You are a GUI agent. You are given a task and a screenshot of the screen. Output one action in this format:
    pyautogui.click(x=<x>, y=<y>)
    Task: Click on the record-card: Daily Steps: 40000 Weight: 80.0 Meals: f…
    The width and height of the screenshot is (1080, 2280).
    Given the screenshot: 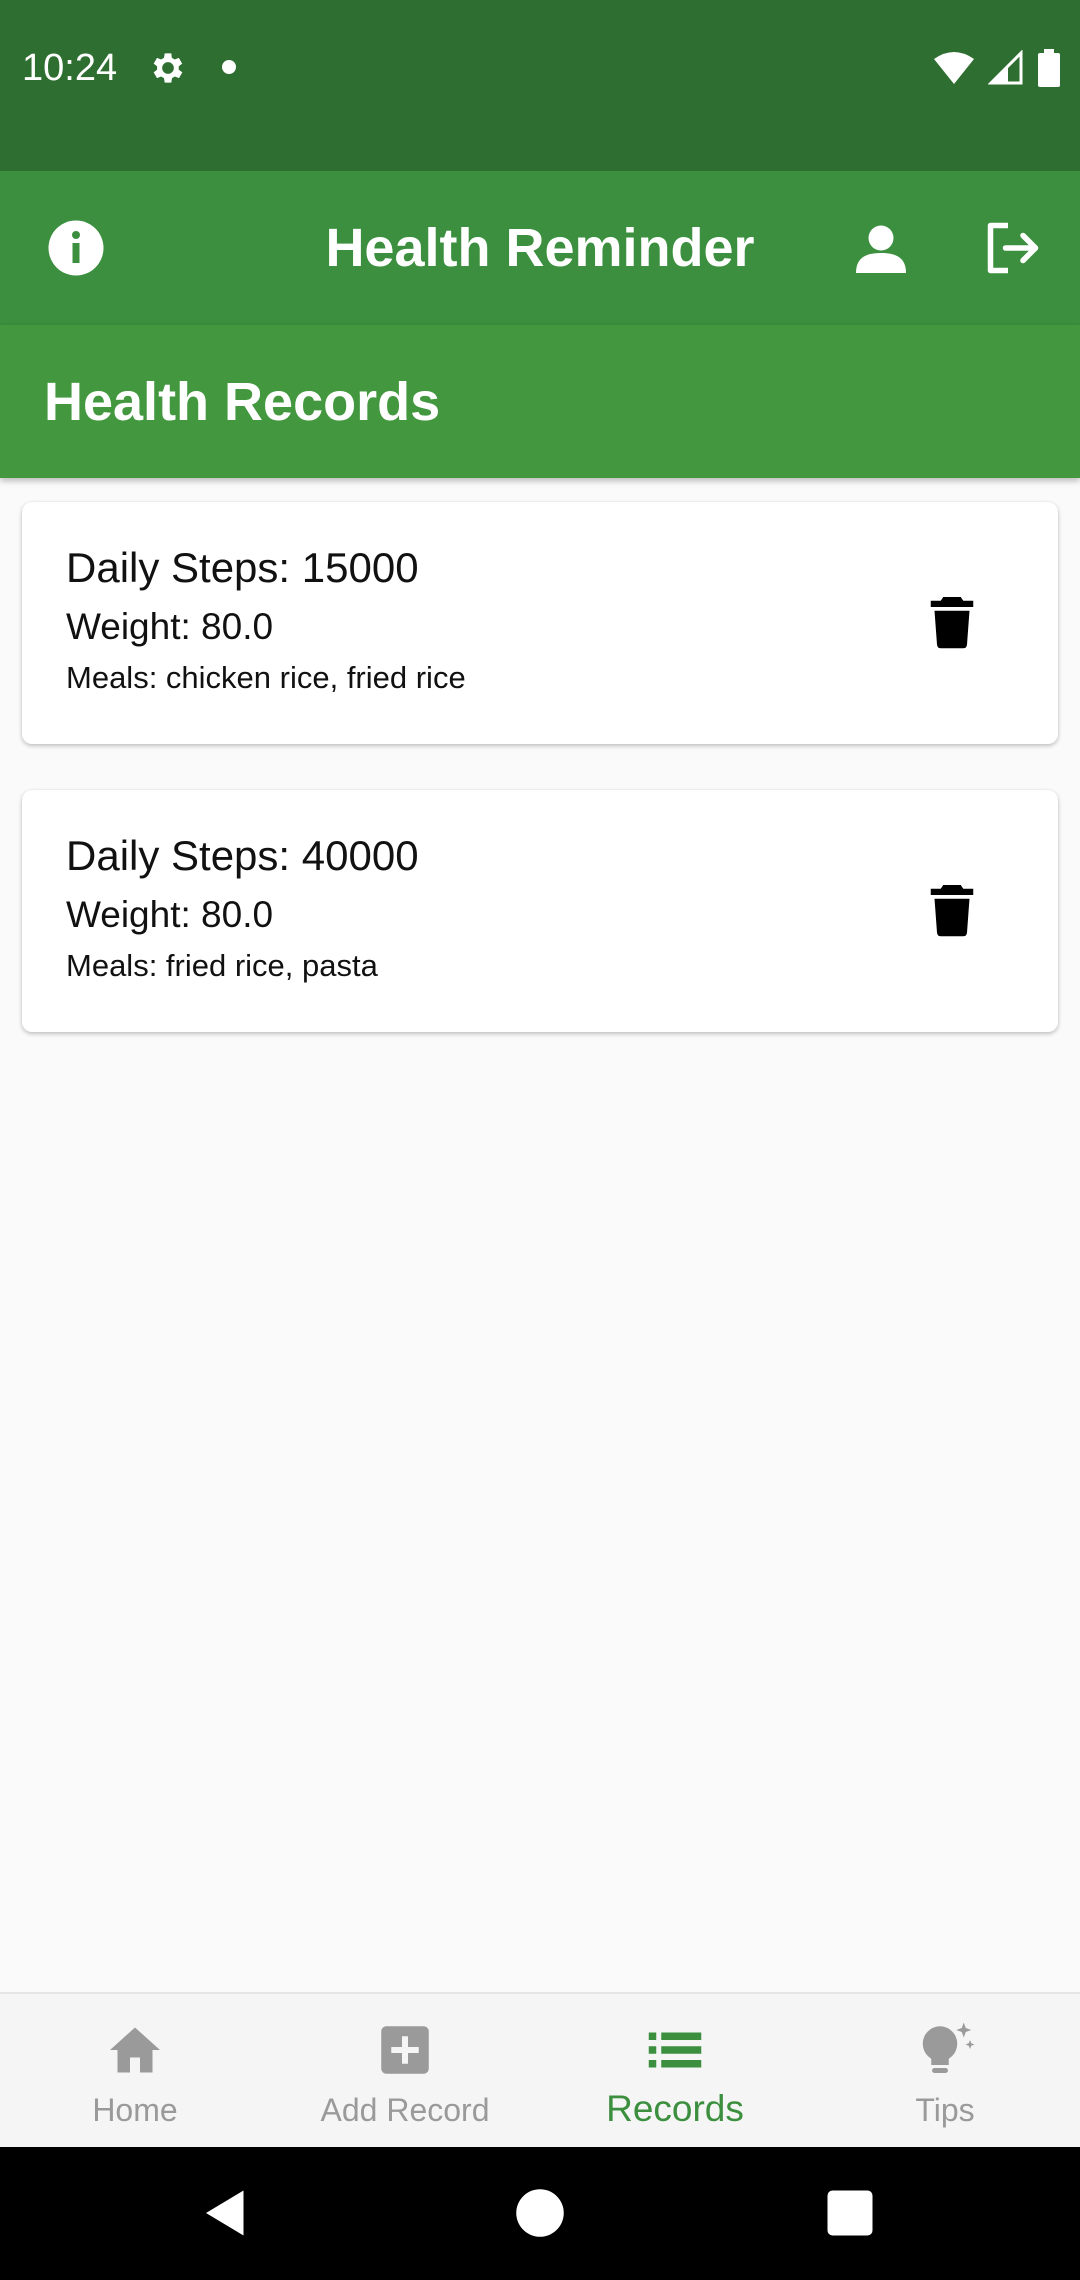 What is the action you would take?
    pyautogui.click(x=540, y=911)
    